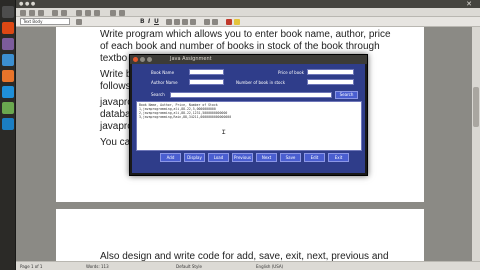 Image resolution: width=480 pixels, height=270 pixels. I want to click on standard-toolbar, so click(248, 12).